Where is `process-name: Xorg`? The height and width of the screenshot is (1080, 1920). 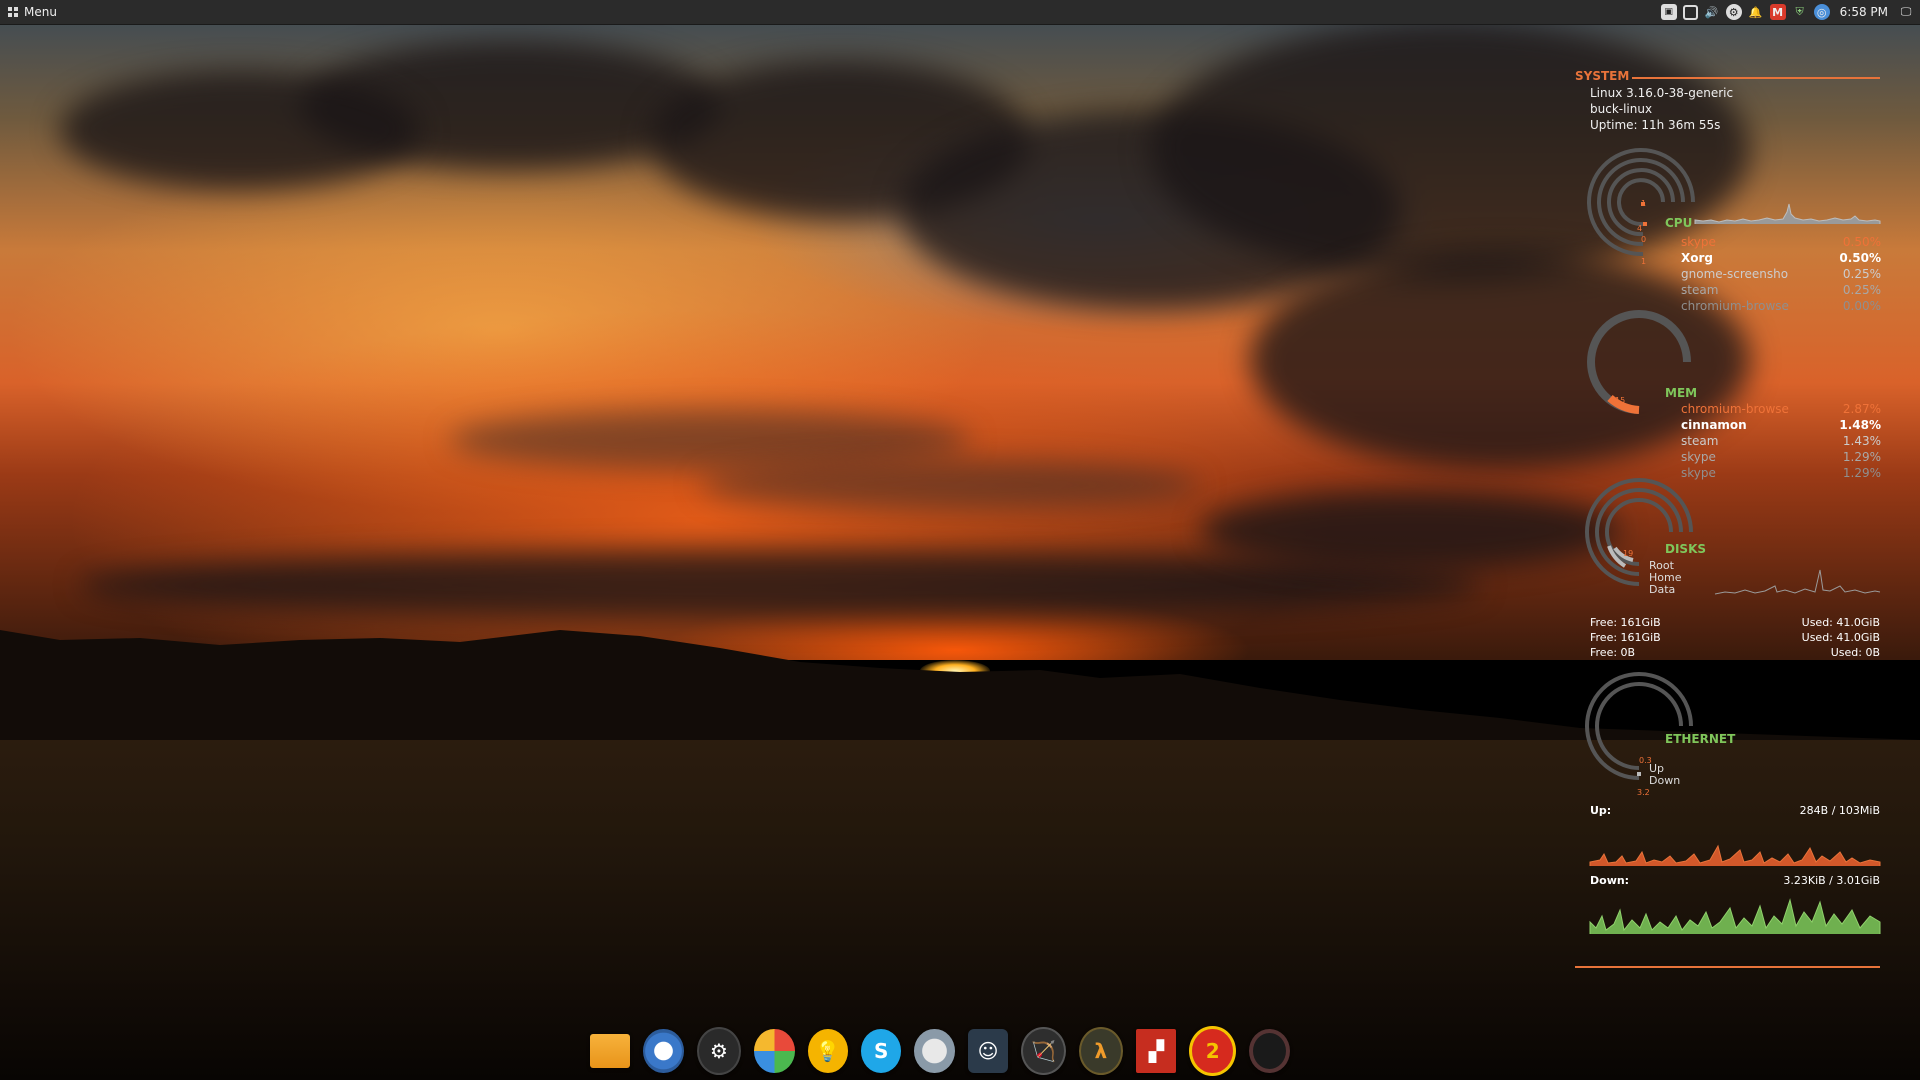 process-name: Xorg is located at coordinates (1697, 258).